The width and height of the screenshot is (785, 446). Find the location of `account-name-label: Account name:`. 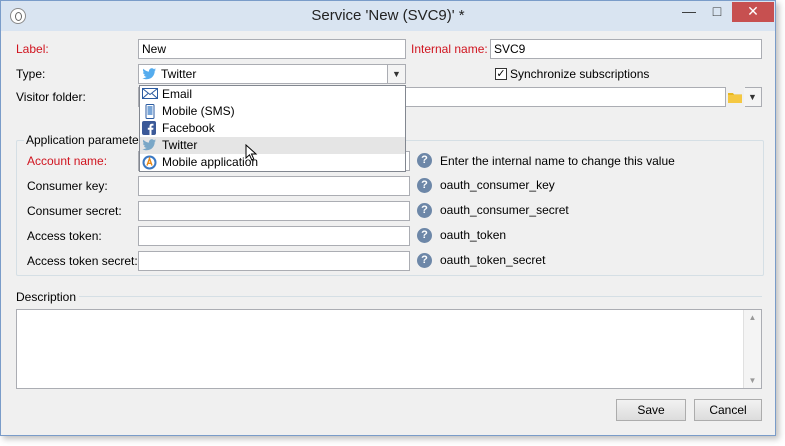

account-name-label: Account name: is located at coordinates (67, 161).